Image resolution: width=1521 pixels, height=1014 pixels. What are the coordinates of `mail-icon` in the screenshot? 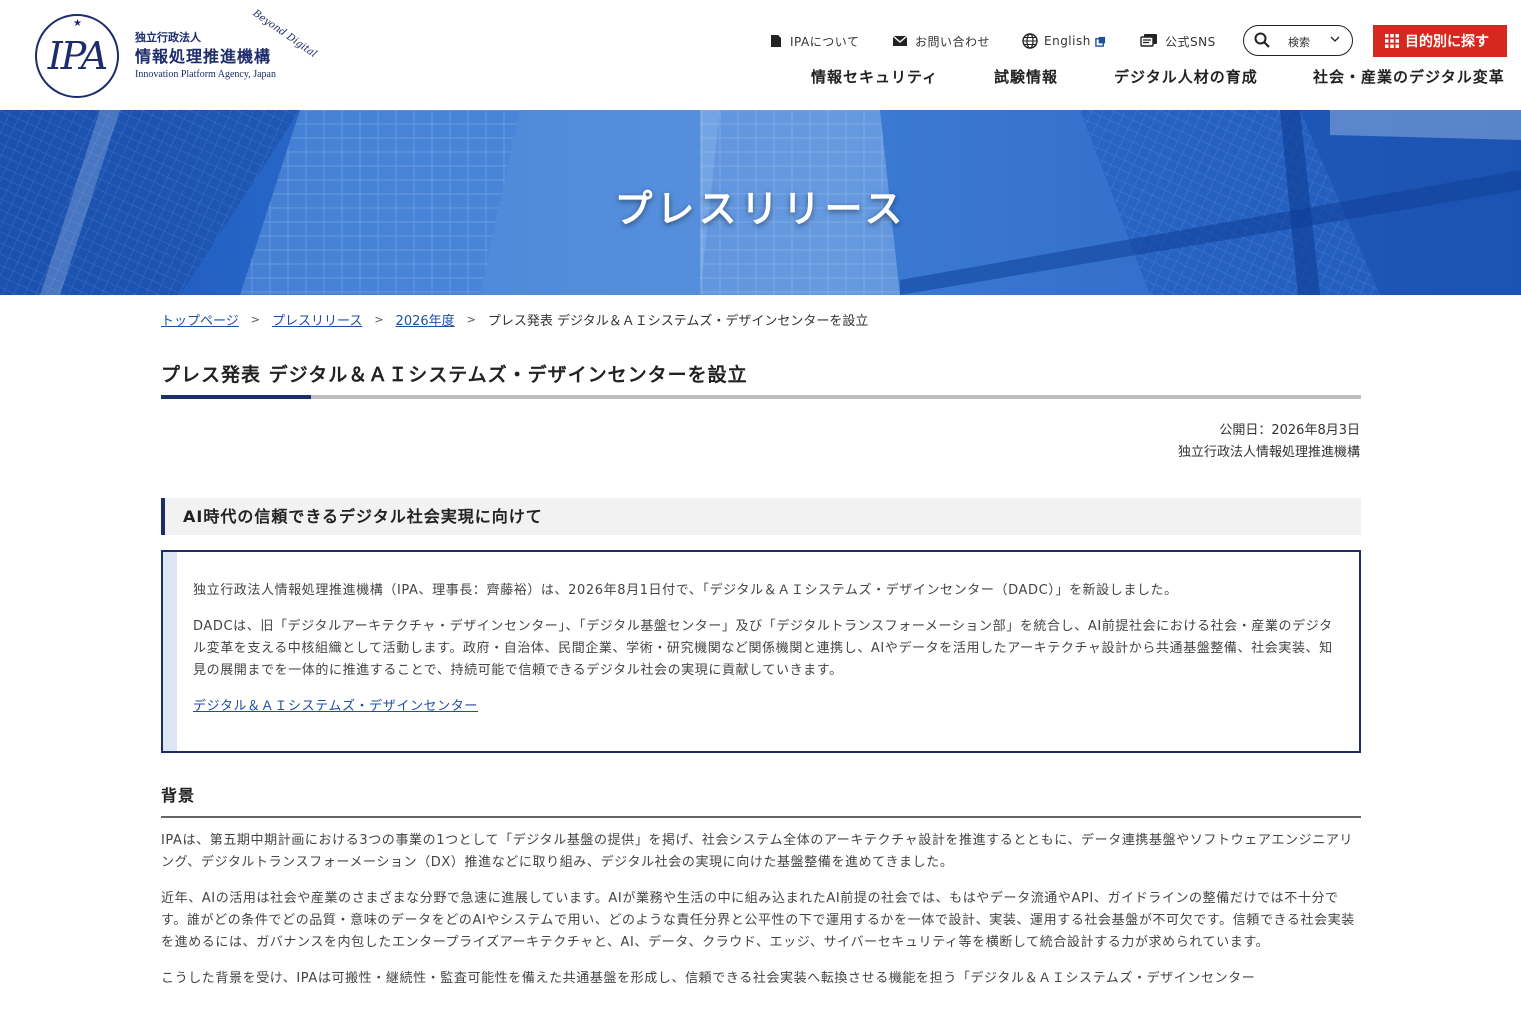 It's located at (900, 40).